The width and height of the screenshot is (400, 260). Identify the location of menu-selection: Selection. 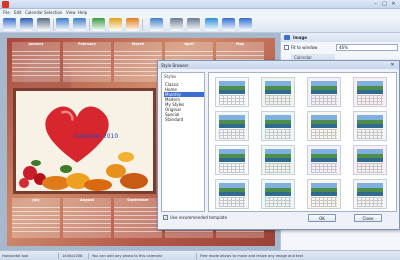
(53, 12).